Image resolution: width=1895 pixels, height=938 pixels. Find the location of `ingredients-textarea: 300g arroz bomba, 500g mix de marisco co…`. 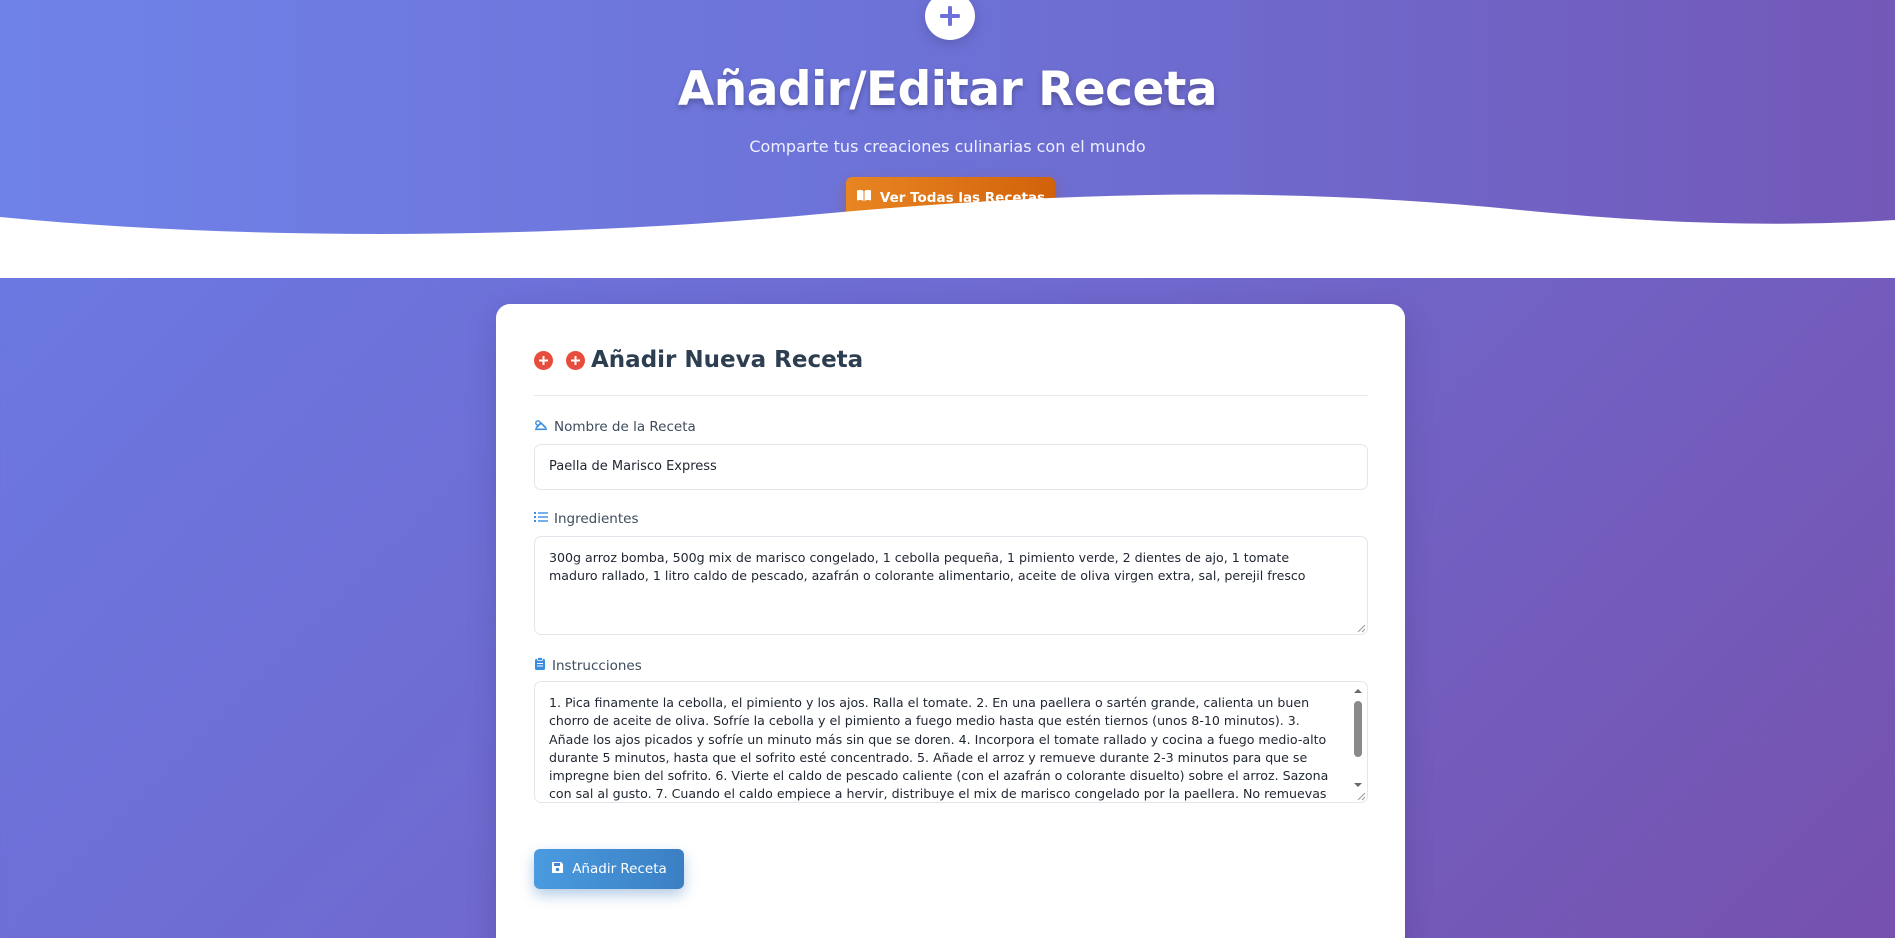

ingredients-textarea: 300g arroz bomba, 500g mix de marisco co… is located at coordinates (951, 585).